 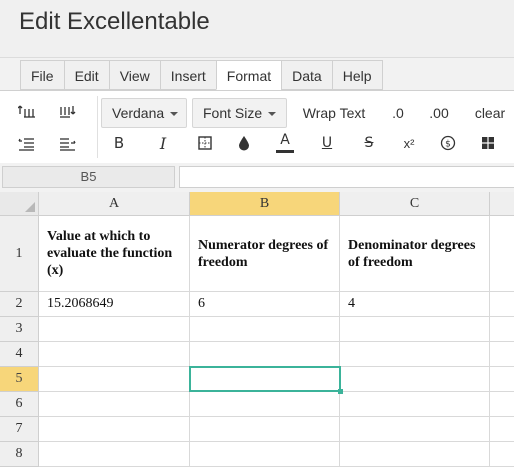 I want to click on cell-c1: Denominator degrees of freedom, so click(x=415, y=254).